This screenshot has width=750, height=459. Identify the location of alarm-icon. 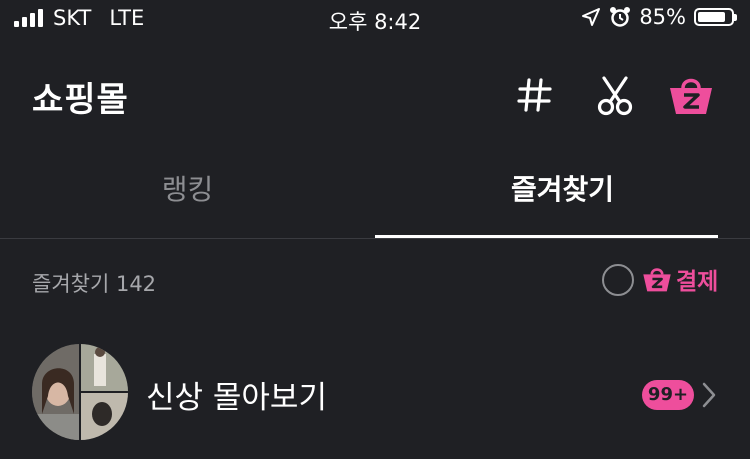
(620, 17).